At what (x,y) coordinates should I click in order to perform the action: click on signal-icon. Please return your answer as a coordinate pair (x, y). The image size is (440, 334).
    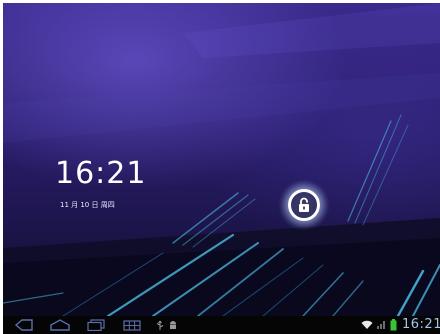
    Looking at the image, I should click on (381, 325).